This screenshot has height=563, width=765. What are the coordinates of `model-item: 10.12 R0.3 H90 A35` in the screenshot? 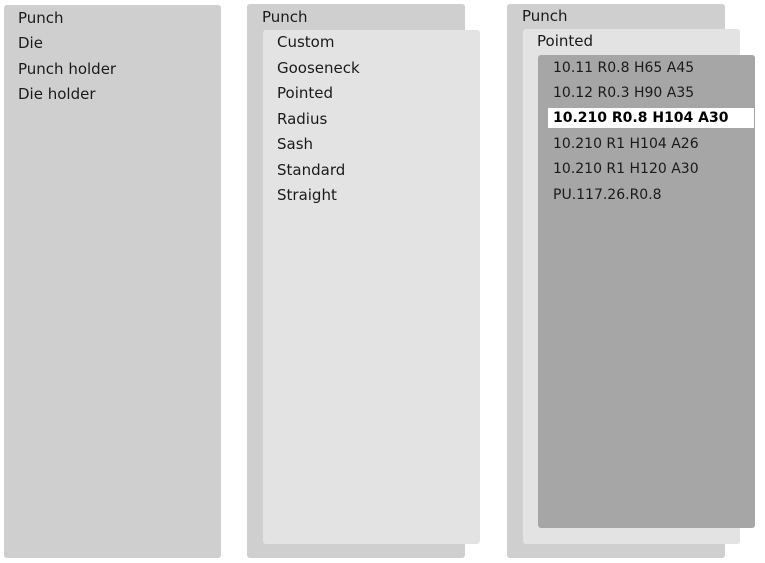 It's located at (623, 93).